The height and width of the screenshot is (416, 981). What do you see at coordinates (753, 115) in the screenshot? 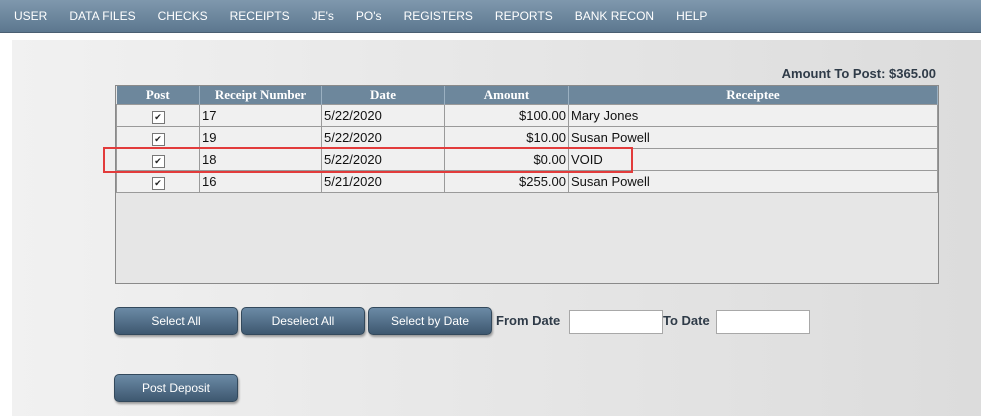
I see `receiptee-cell: Mary Jones` at bounding box center [753, 115].